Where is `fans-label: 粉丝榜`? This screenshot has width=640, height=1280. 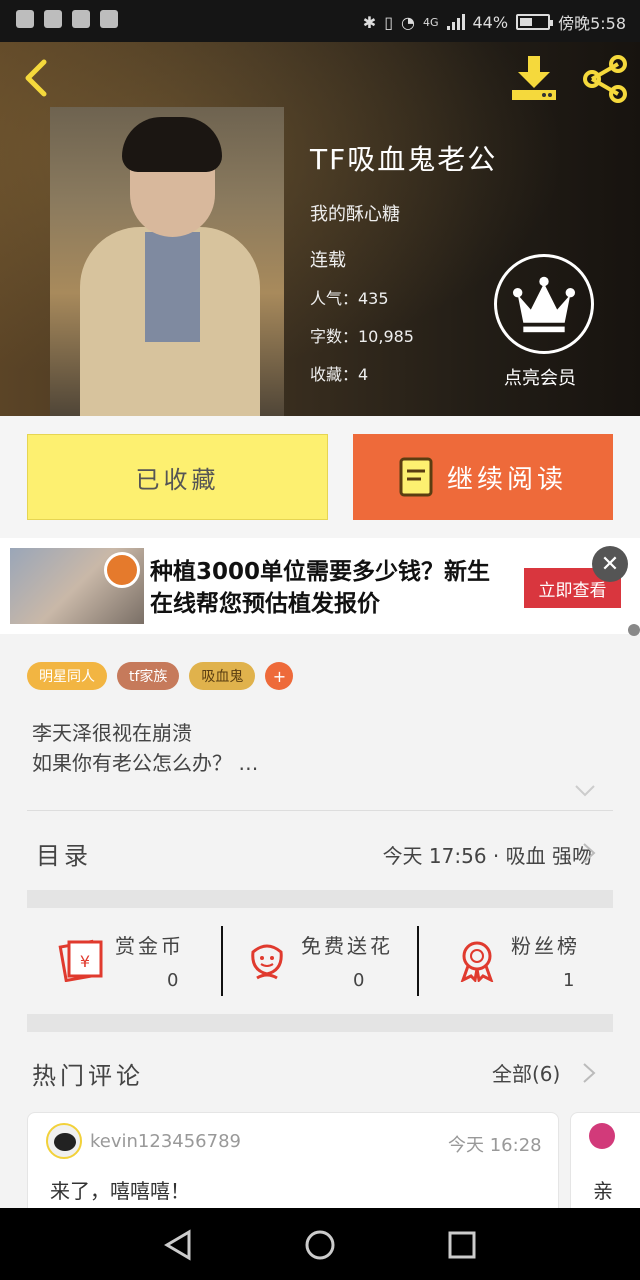 fans-label: 粉丝榜 is located at coordinates (545, 946).